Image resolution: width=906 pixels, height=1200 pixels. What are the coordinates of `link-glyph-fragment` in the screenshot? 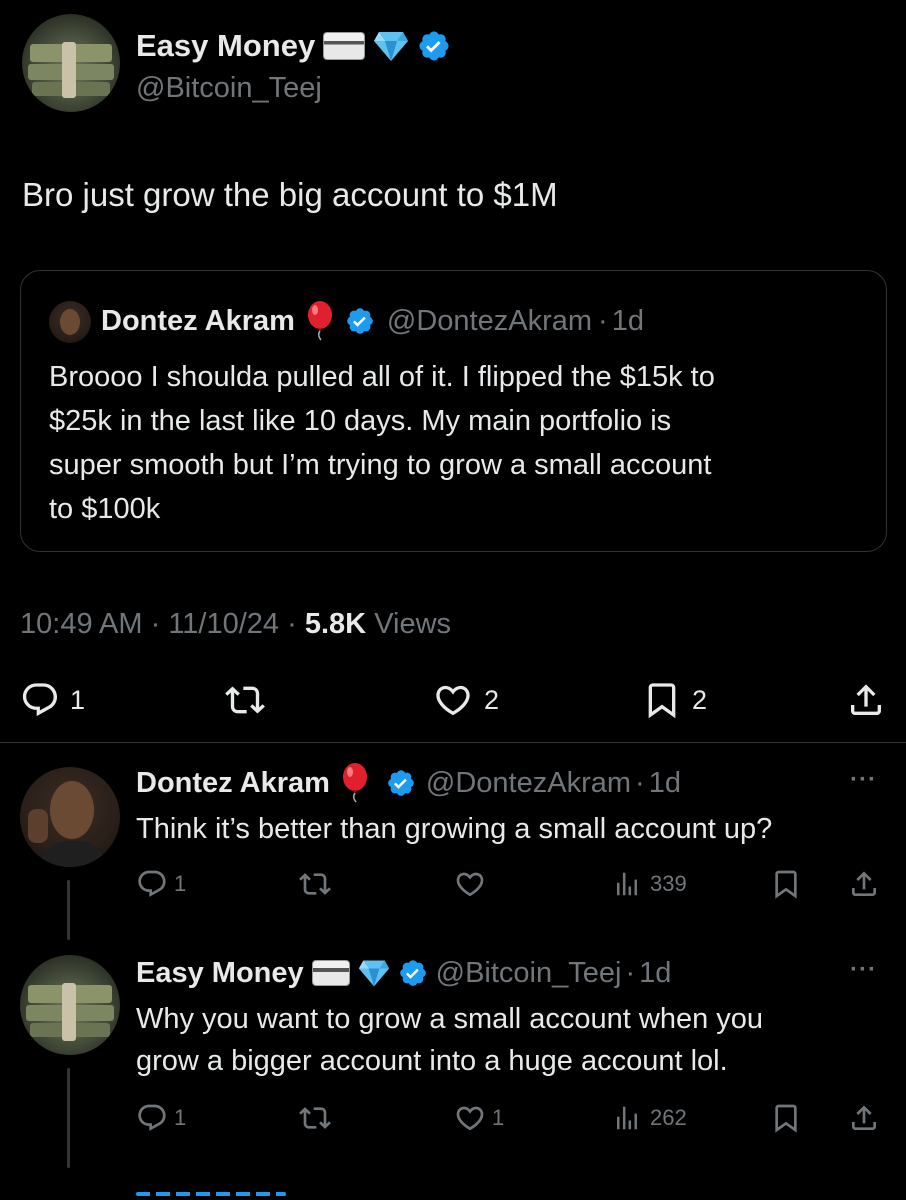 It's located at (211, 1194).